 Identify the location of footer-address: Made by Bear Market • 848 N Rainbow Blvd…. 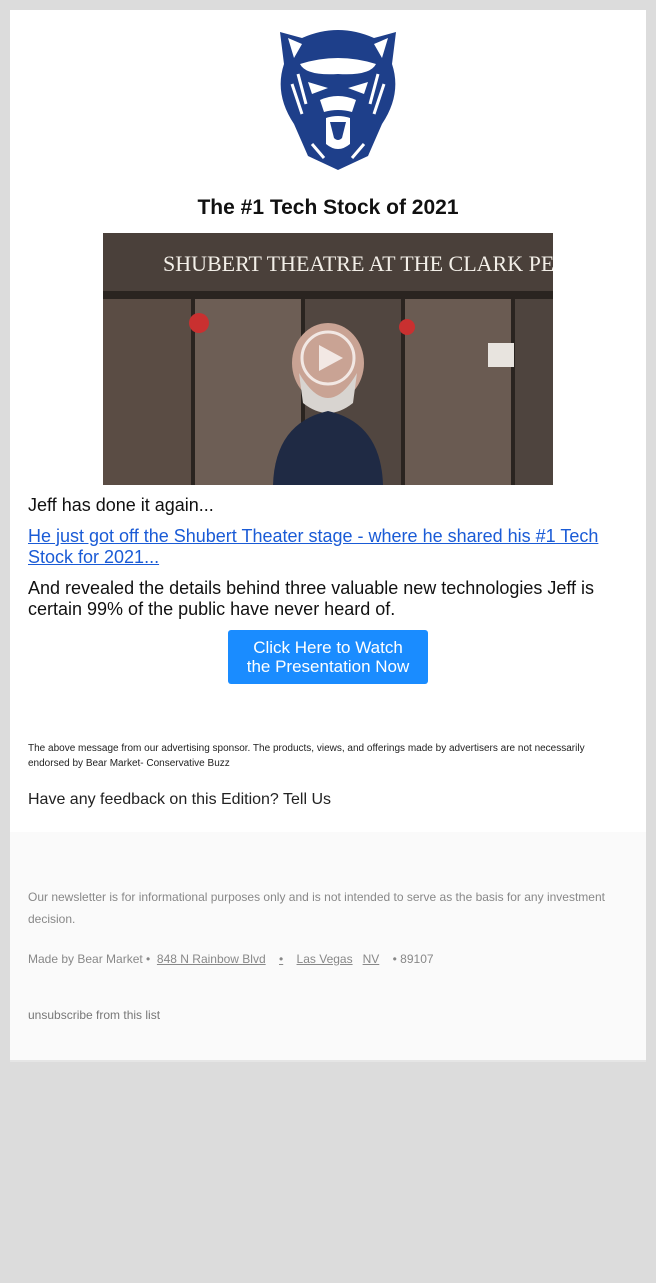
(231, 959).